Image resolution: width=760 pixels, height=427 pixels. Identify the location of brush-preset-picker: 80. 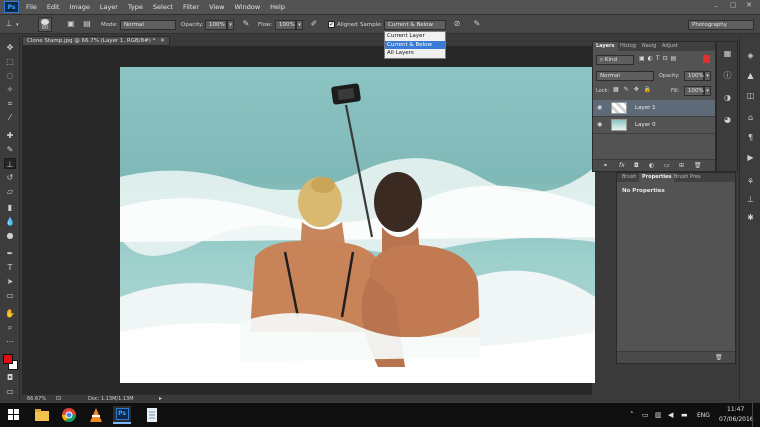
(45, 24).